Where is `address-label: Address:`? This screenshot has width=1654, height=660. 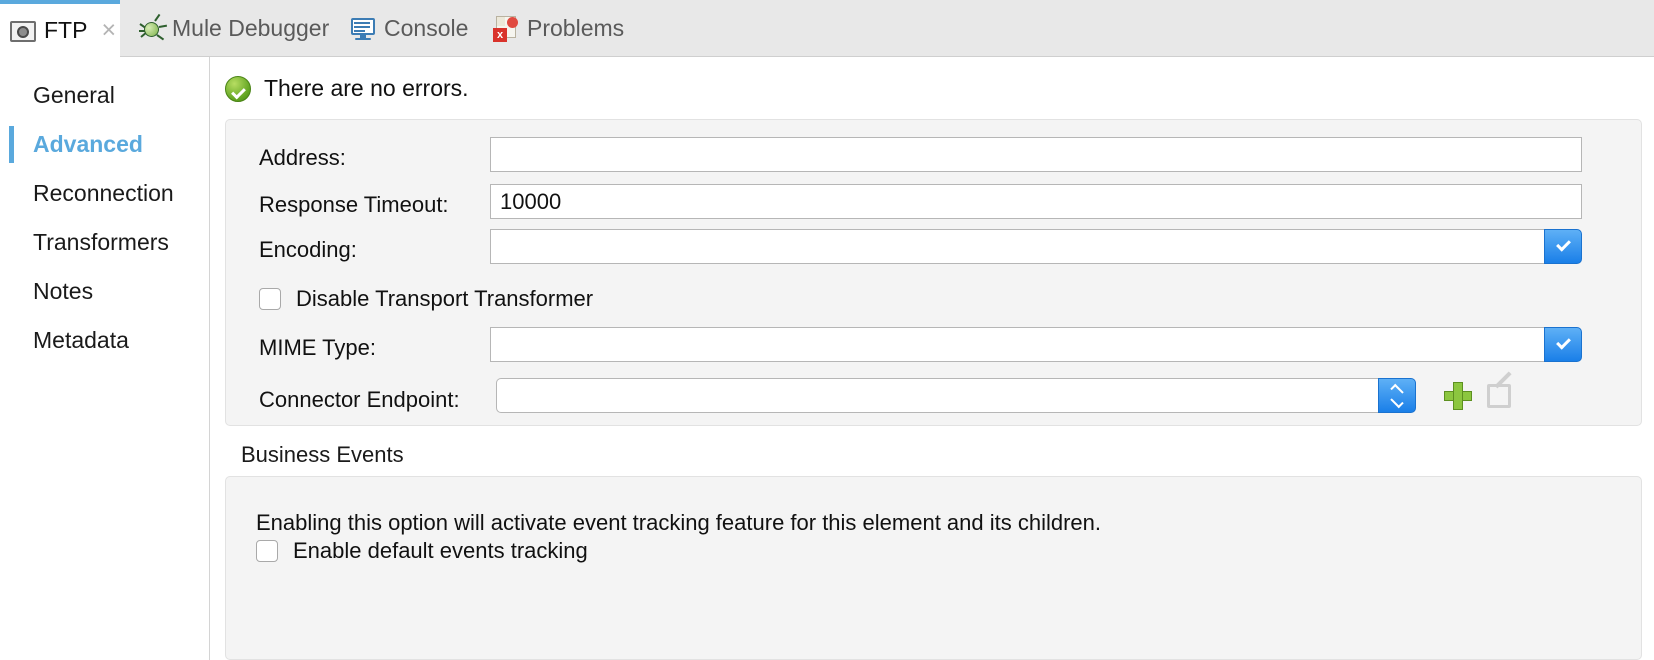
address-label: Address: is located at coordinates (302, 157).